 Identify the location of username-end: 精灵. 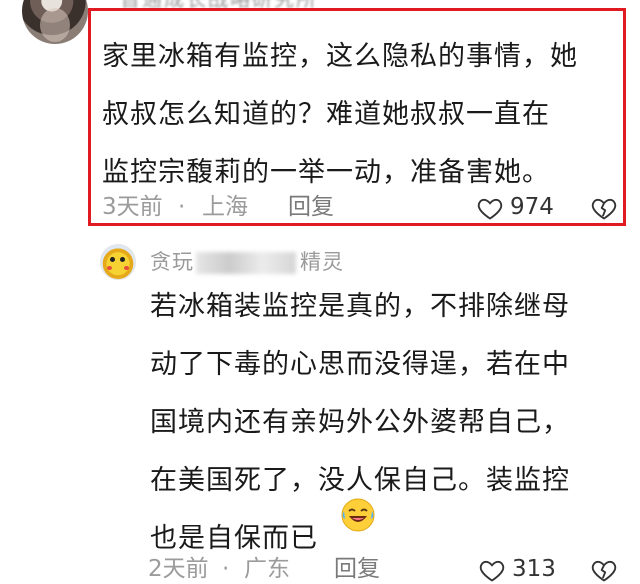
(322, 262).